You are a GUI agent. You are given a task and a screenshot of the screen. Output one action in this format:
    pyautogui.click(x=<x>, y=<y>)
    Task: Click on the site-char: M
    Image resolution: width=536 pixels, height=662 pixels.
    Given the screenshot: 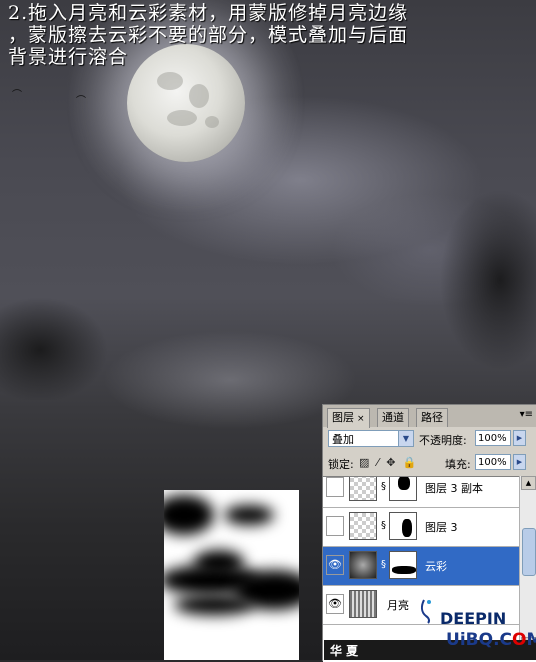 What is the action you would take?
    pyautogui.click(x=531, y=640)
    